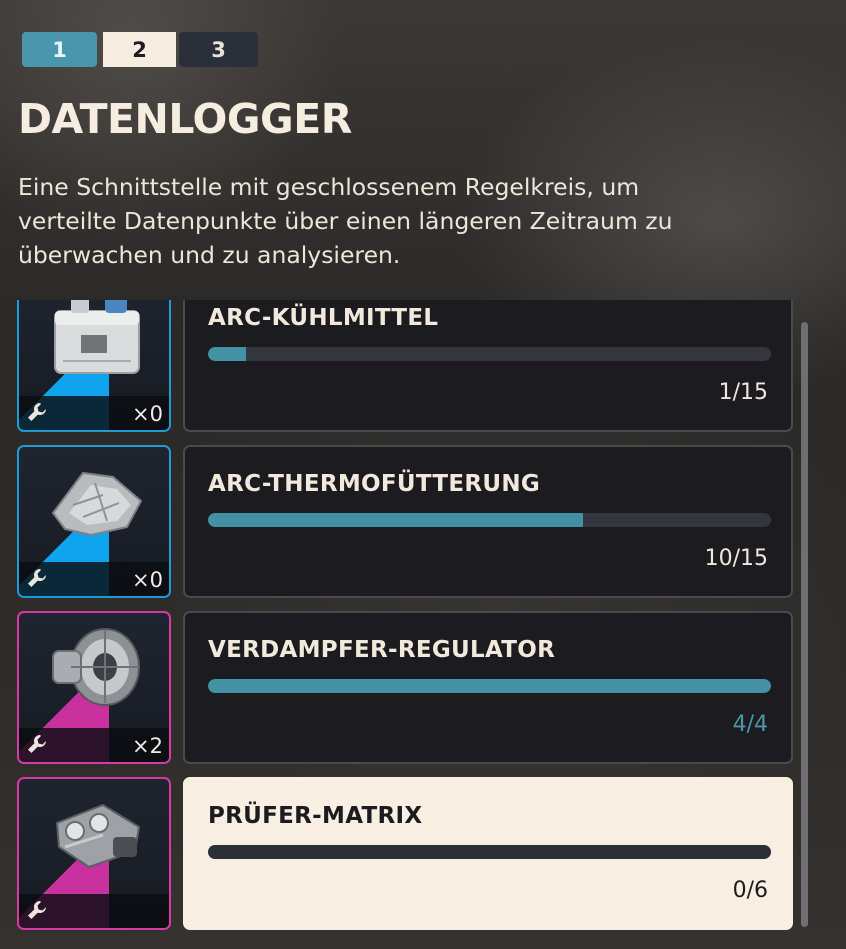 The width and height of the screenshot is (846, 949). I want to click on item-thumbnail: ×2, so click(94, 687).